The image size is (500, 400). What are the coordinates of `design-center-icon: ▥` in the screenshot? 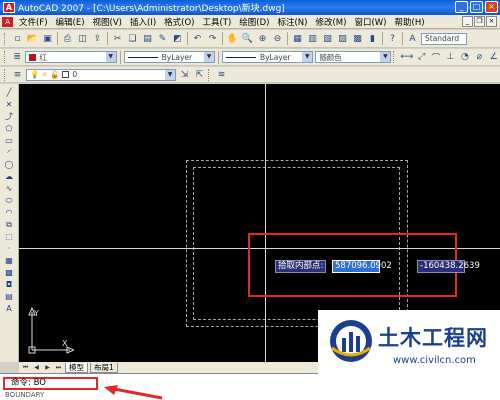 It's located at (312, 38).